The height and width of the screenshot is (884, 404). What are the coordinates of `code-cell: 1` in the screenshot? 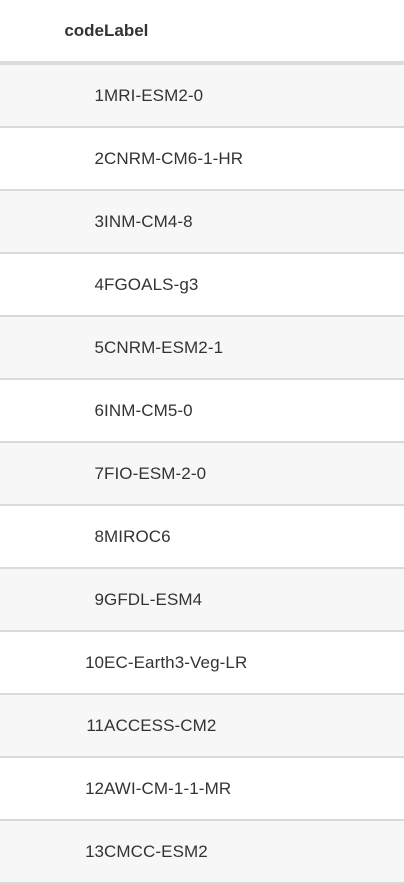 It's located at (52, 95).